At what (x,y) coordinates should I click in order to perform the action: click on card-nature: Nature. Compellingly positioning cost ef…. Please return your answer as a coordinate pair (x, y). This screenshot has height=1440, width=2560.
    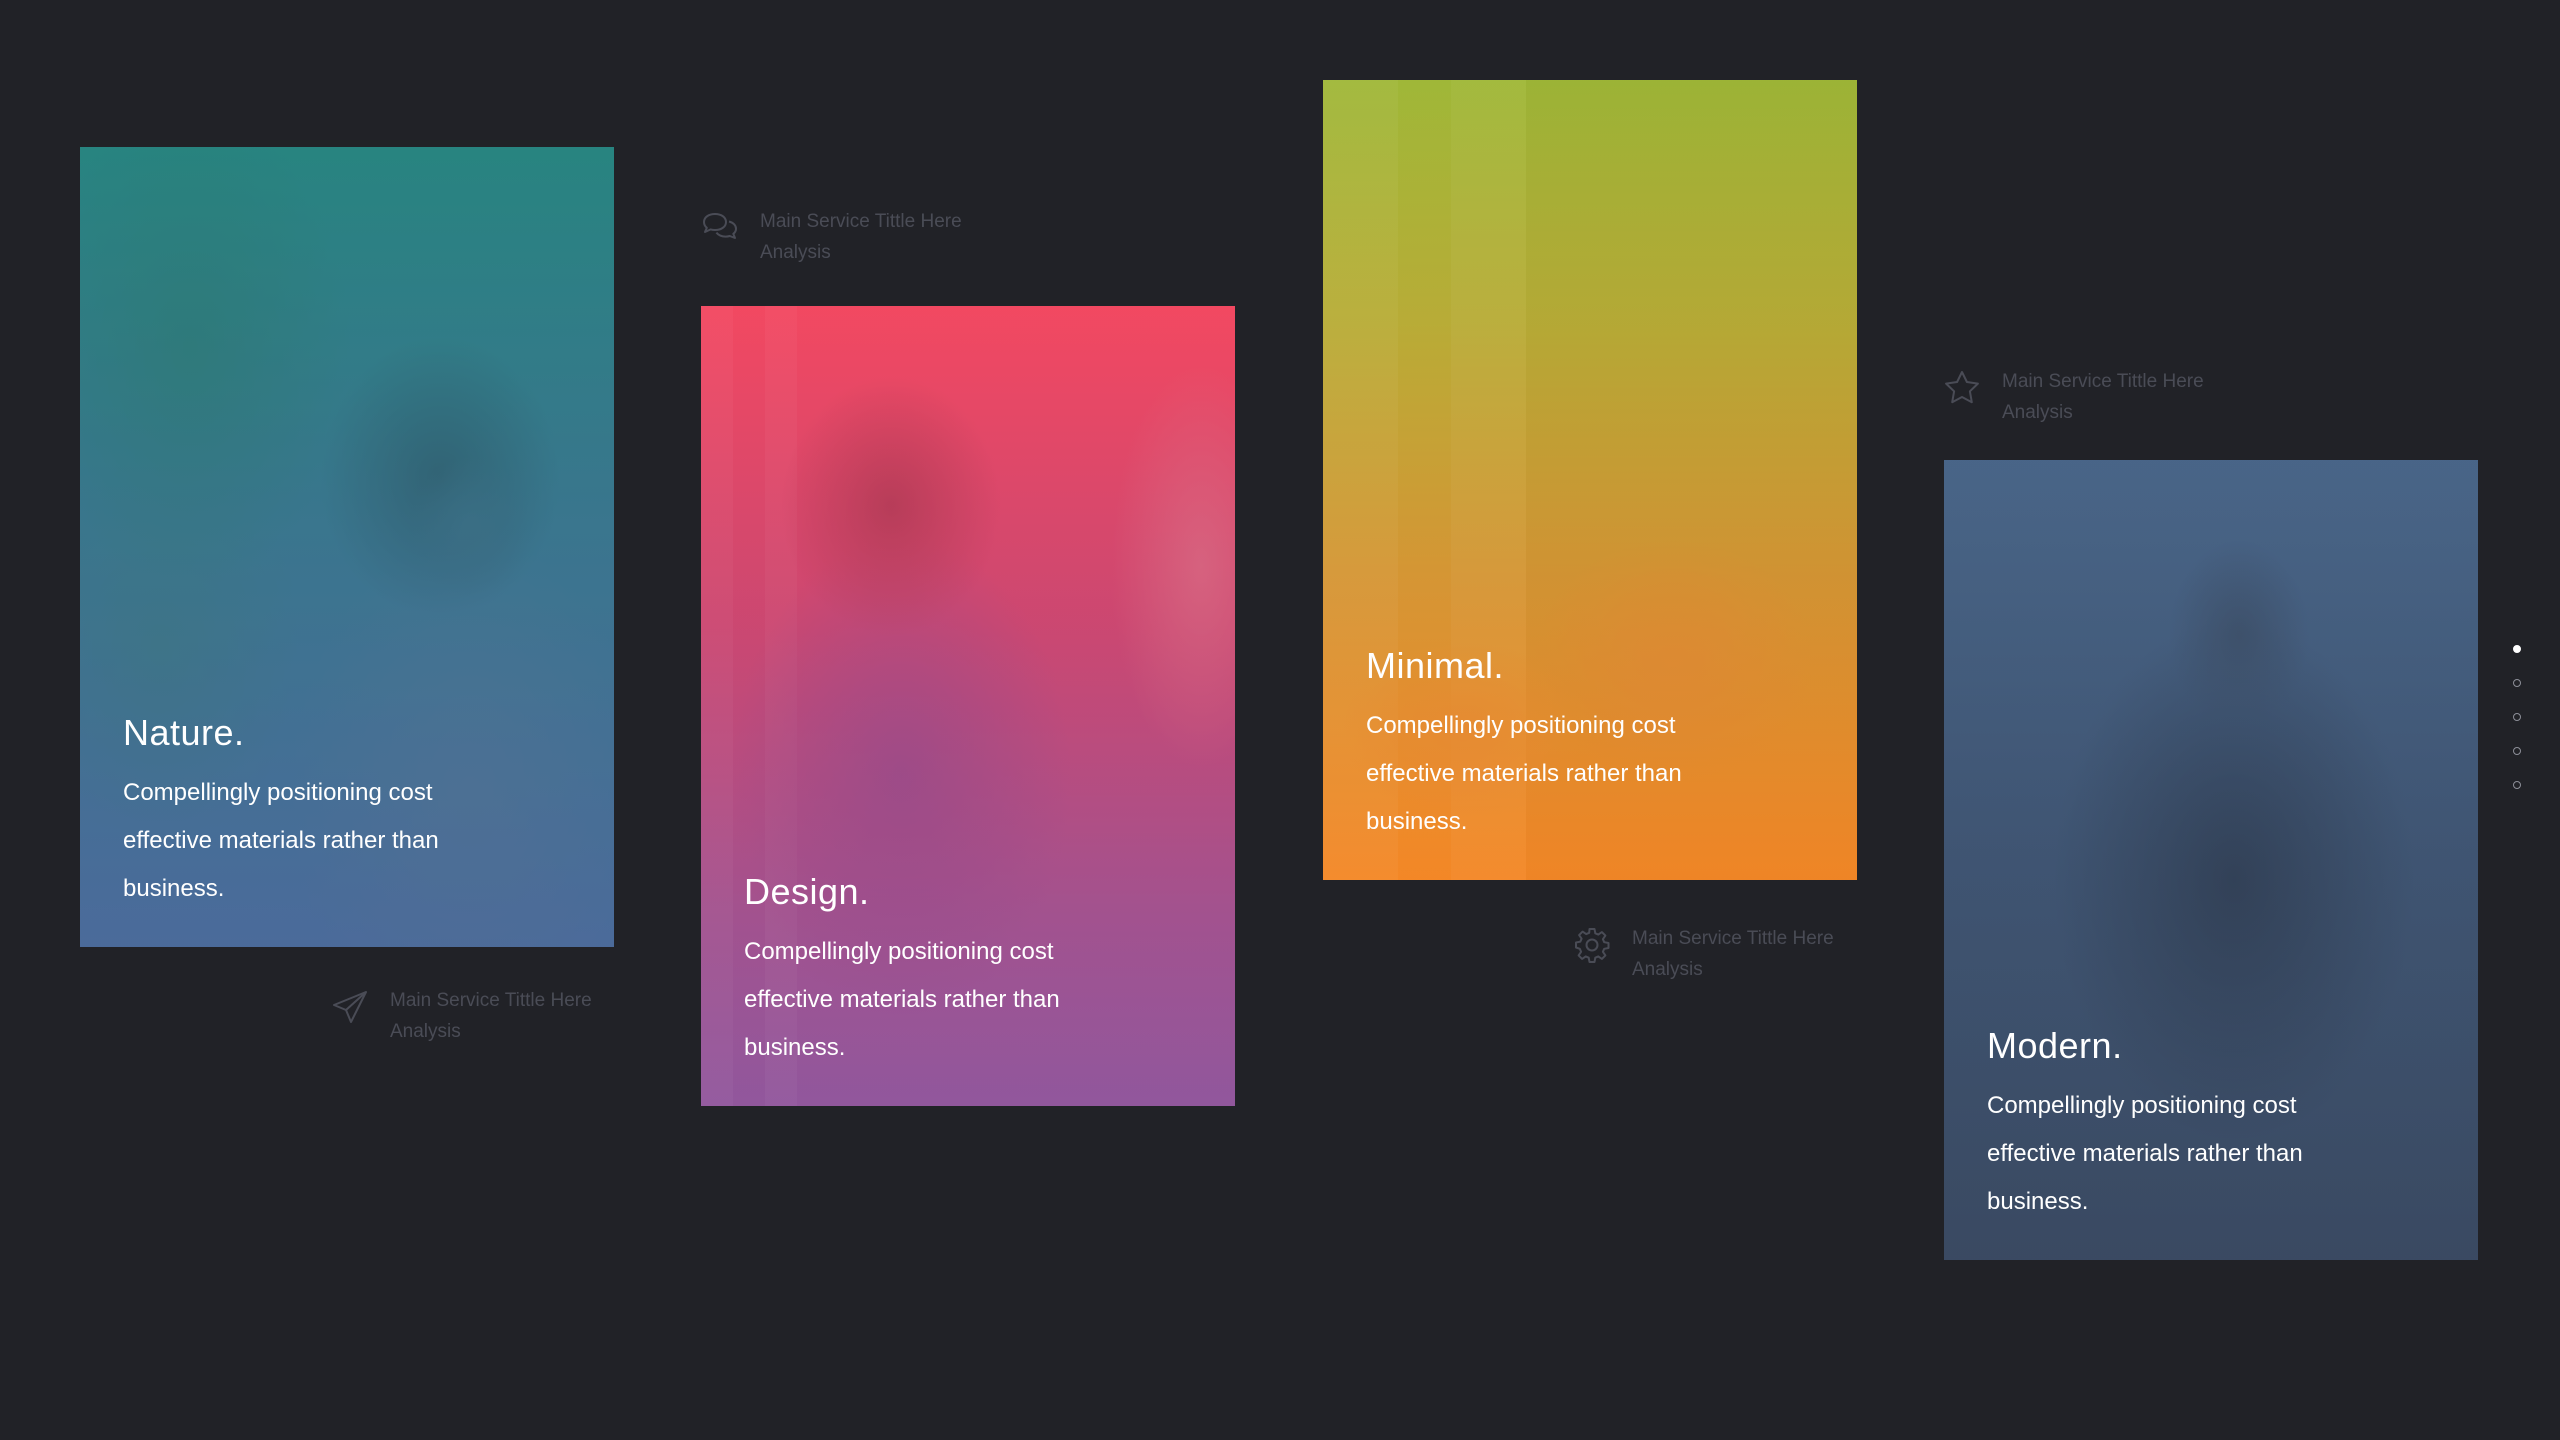
    Looking at the image, I should click on (347, 547).